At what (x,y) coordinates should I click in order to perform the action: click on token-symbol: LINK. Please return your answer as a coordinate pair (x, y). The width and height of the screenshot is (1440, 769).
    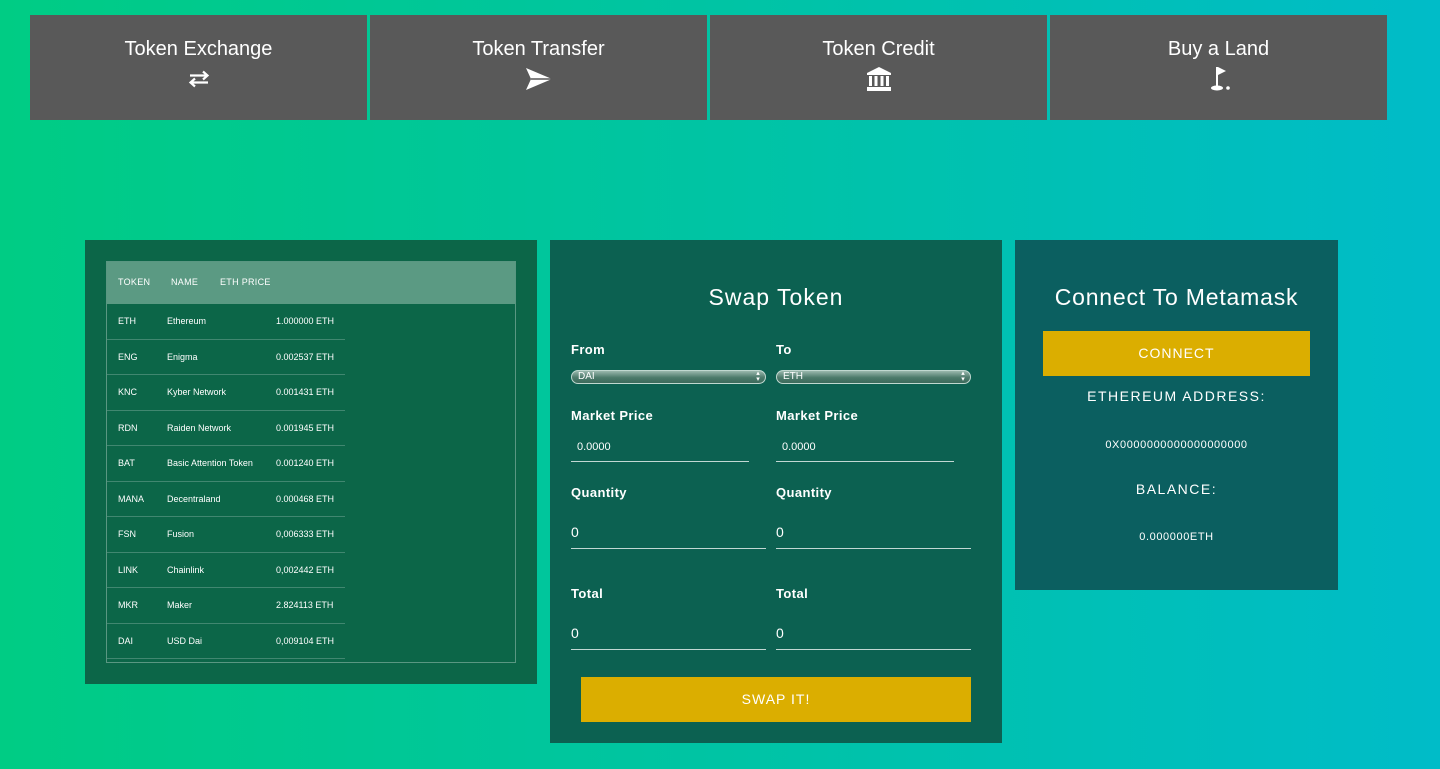
    Looking at the image, I should click on (128, 569).